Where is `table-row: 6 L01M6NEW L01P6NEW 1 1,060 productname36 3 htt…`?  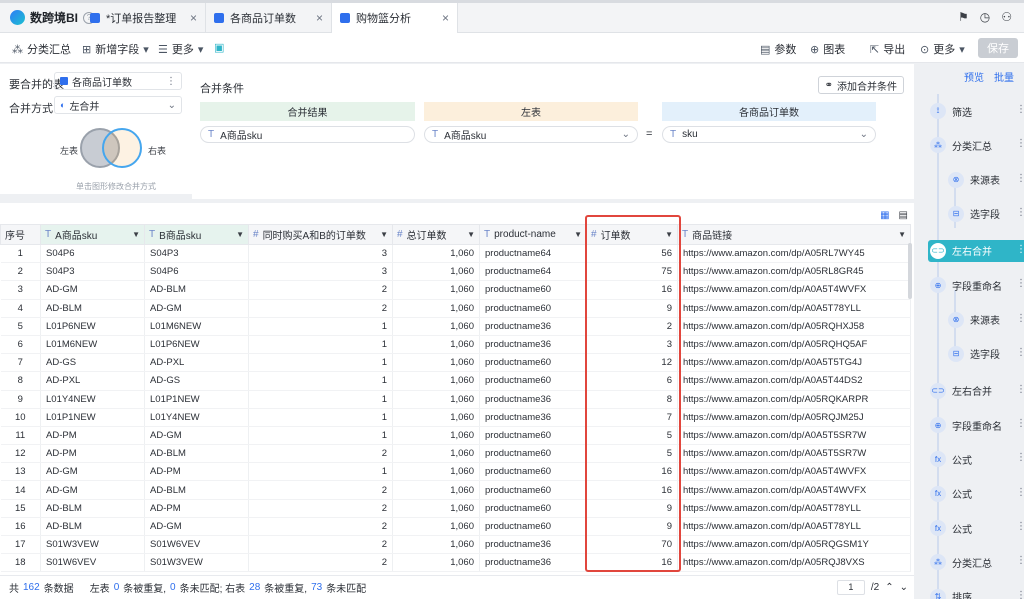
table-row: 6 L01M6NEW L01P6NEW 1 1,060 productname36 3 htt… is located at coordinates (455, 345).